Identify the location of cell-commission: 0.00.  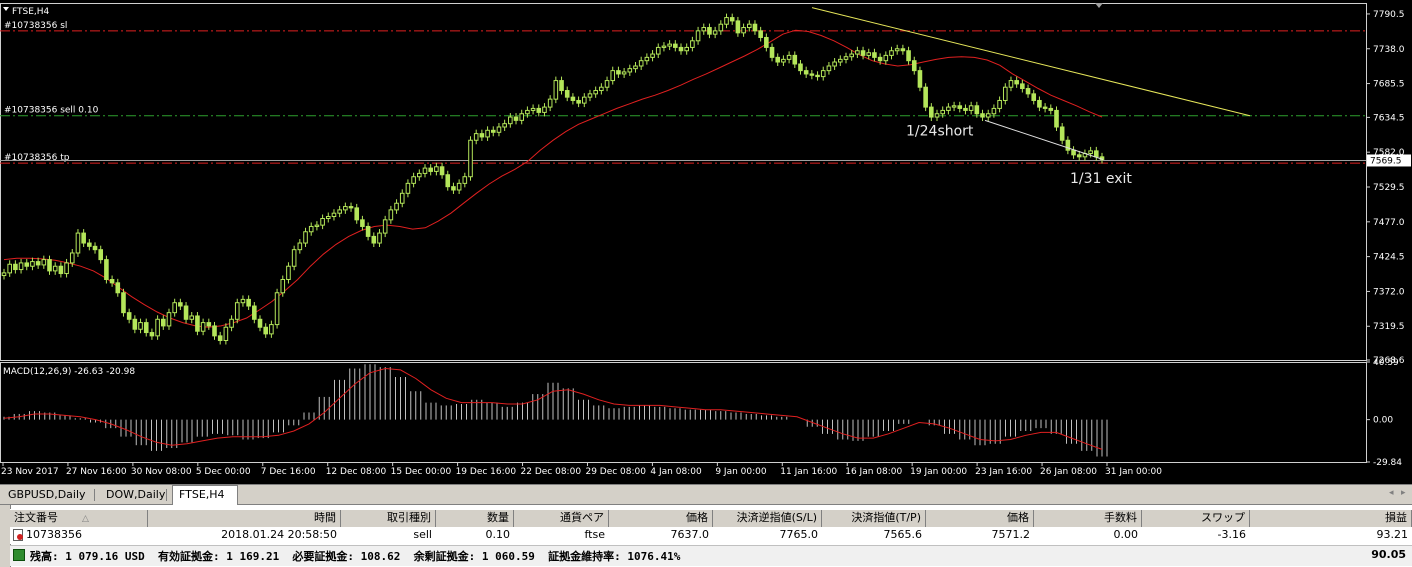
(1126, 534).